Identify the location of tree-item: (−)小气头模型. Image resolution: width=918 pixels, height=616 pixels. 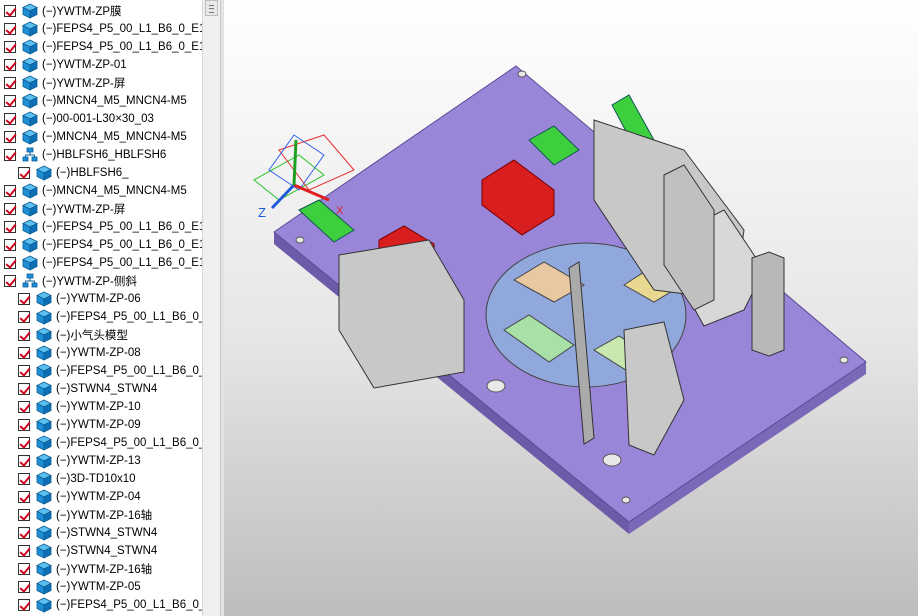
(101, 335).